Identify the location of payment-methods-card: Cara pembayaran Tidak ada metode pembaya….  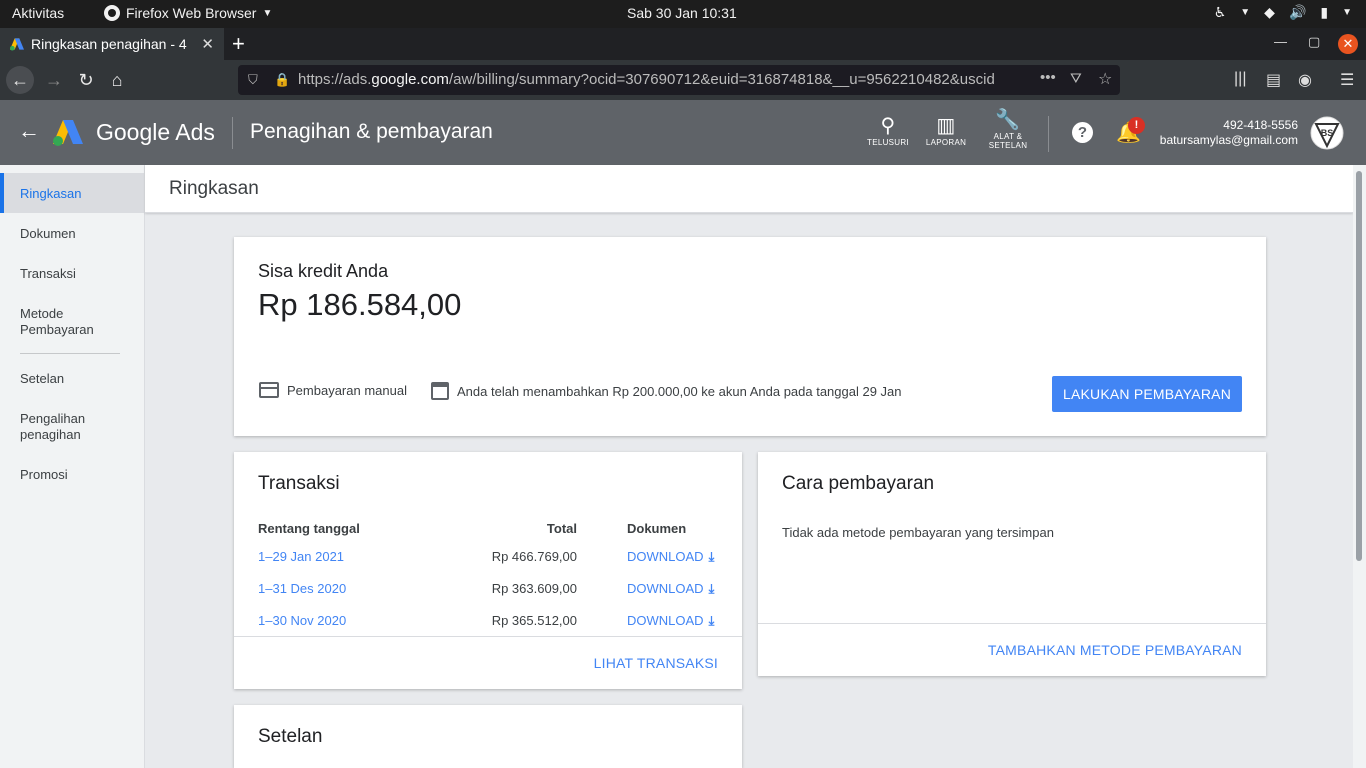
(1012, 564).